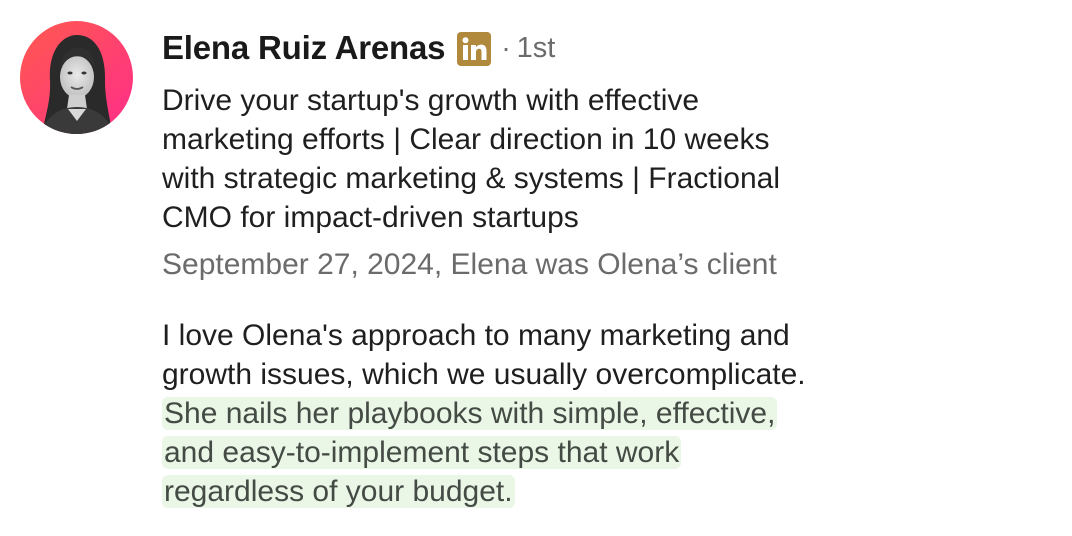 This screenshot has width=1072, height=536. What do you see at coordinates (370, 217) in the screenshot?
I see `headline-line: CMO for impact-driven startups` at bounding box center [370, 217].